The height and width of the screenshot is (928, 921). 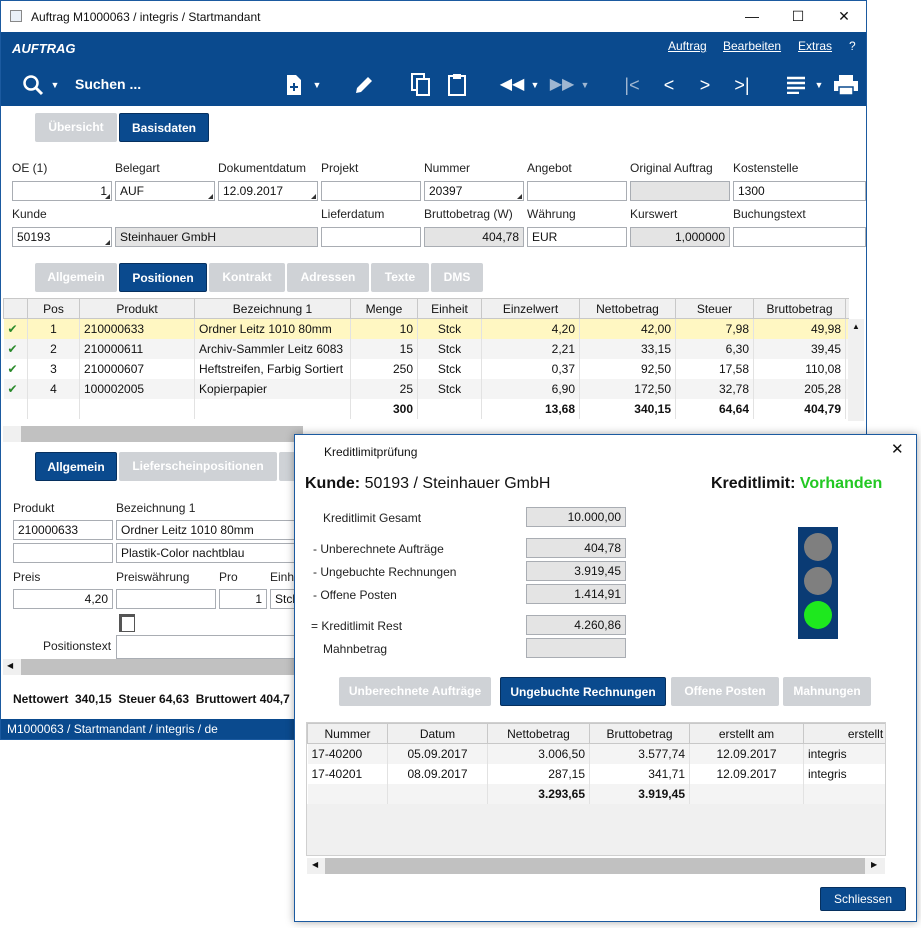 What do you see at coordinates (449, 308) in the screenshot?
I see `col-einheit: Einheit` at bounding box center [449, 308].